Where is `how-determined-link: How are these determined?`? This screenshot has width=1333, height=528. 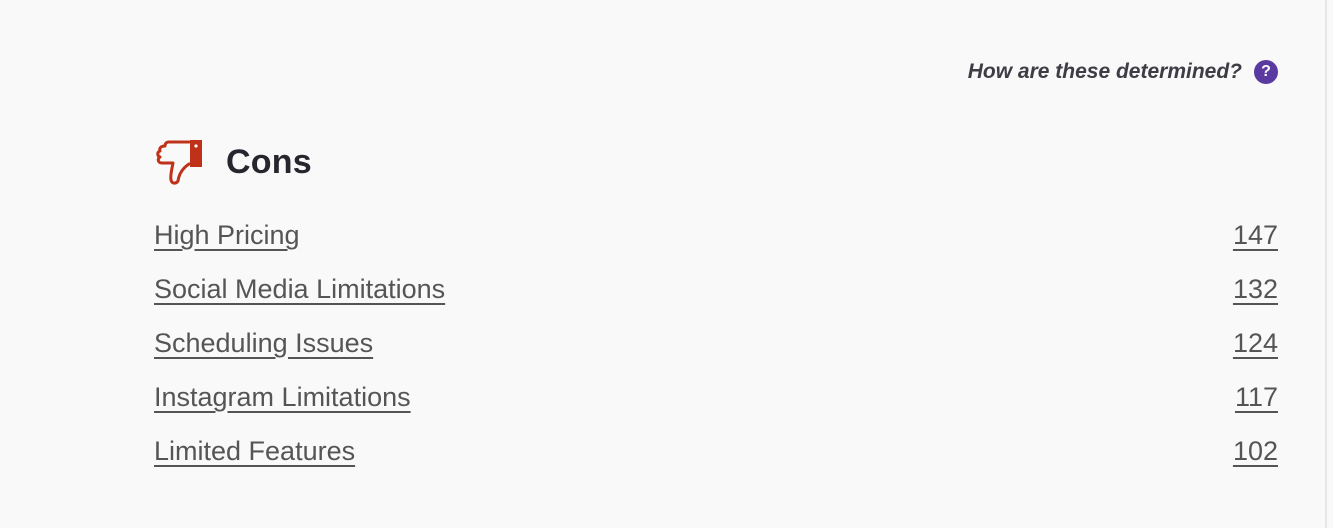
how-determined-link: How are these determined? is located at coordinates (1105, 72).